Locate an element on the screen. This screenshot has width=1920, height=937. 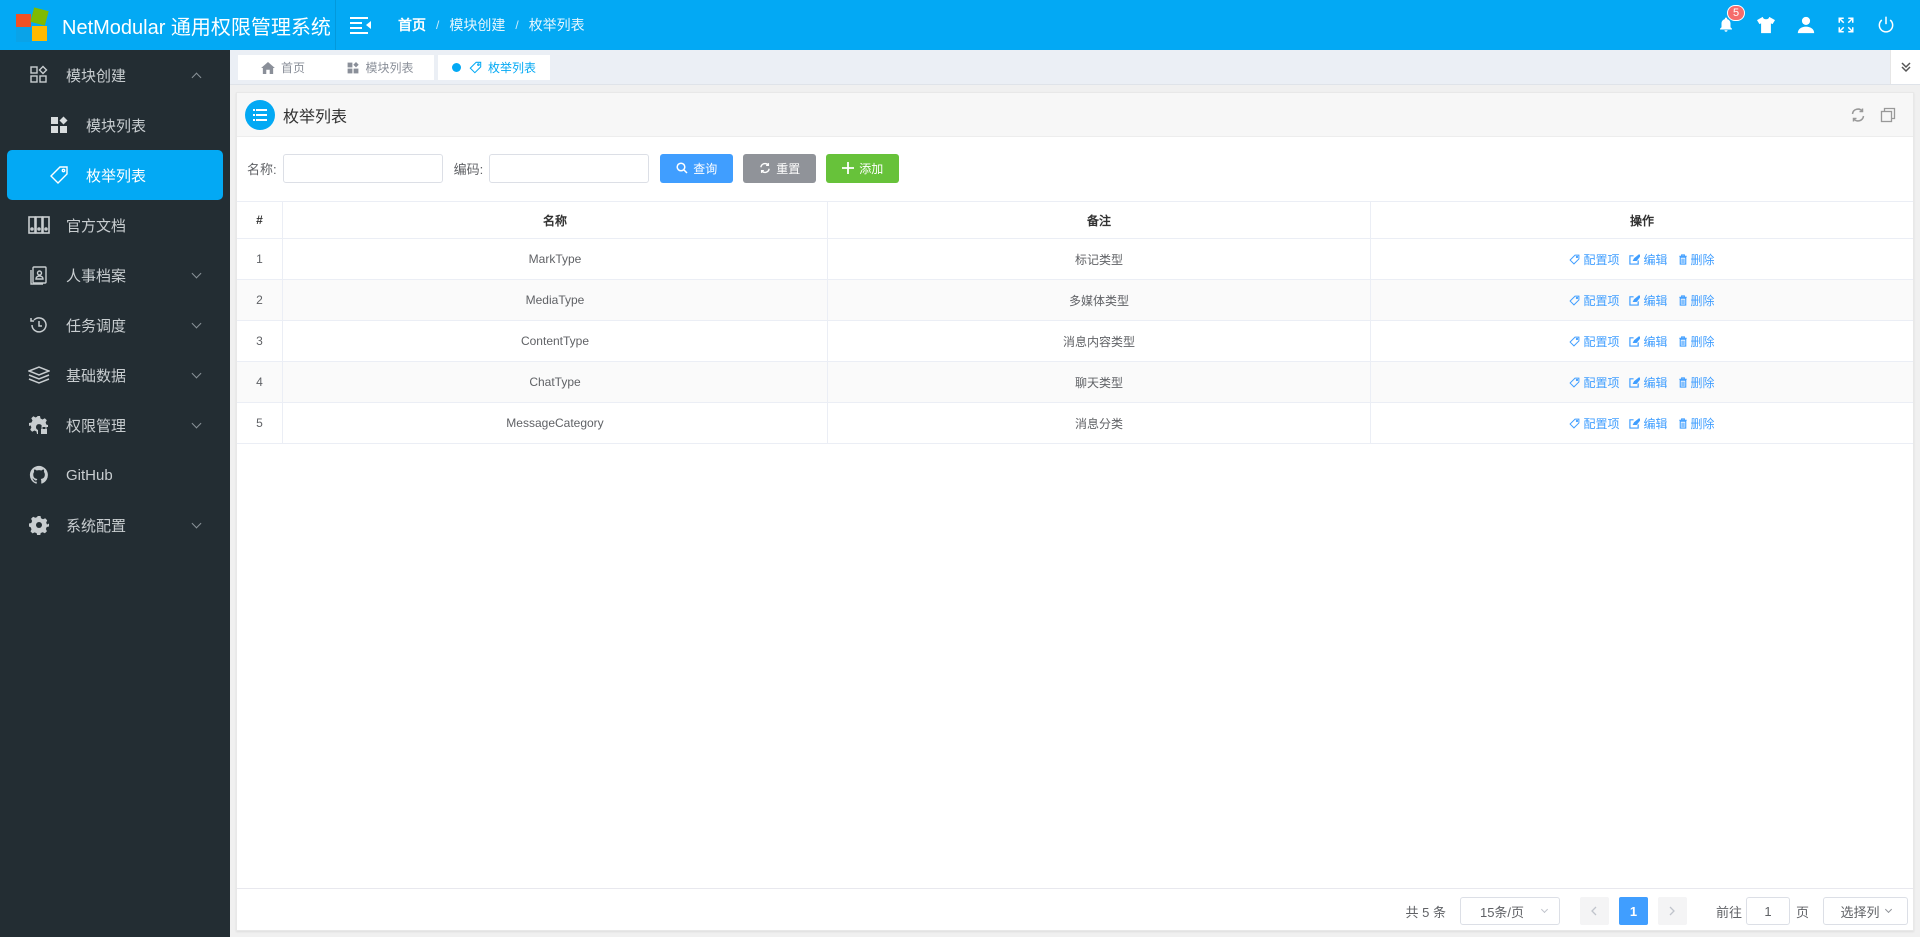
goto-page-input is located at coordinates (1767, 911).